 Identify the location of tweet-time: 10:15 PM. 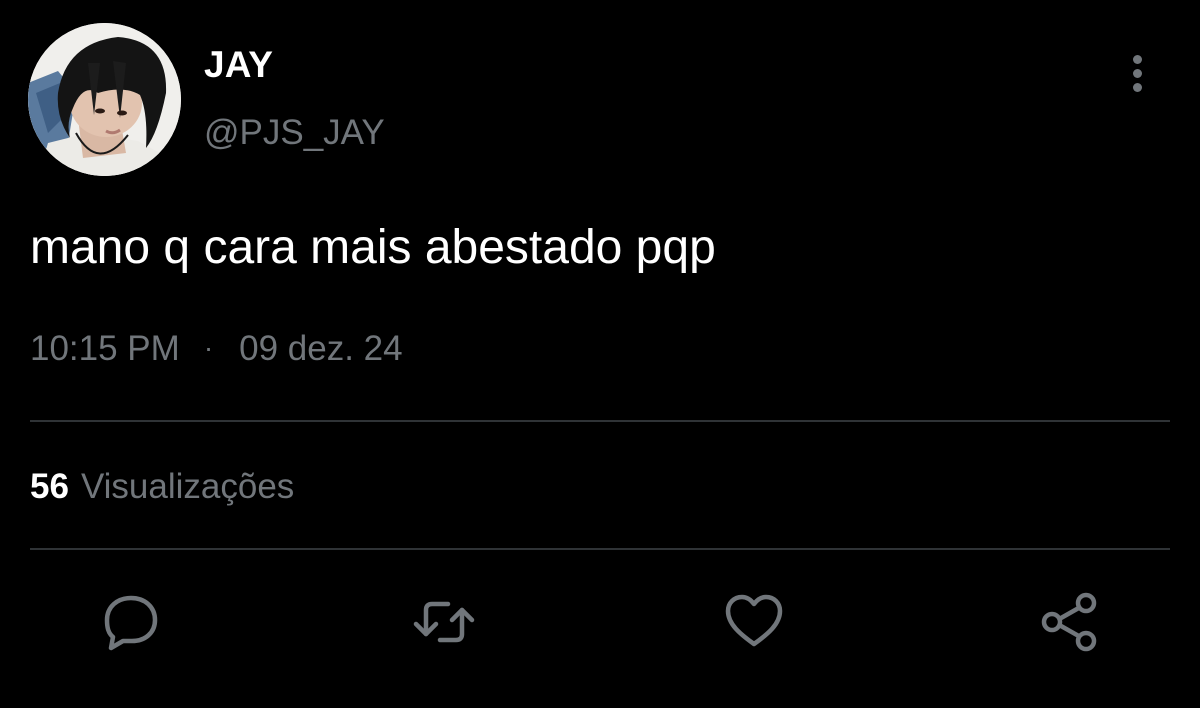
(105, 348).